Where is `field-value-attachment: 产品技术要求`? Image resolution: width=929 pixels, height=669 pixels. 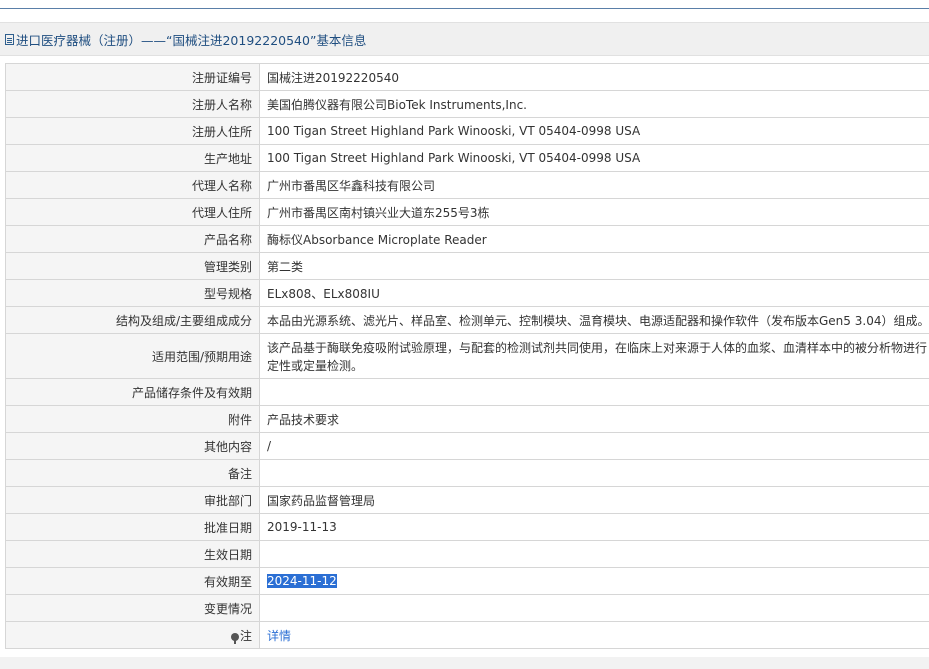
field-value-attachment: 产品技术要求 is located at coordinates (594, 419).